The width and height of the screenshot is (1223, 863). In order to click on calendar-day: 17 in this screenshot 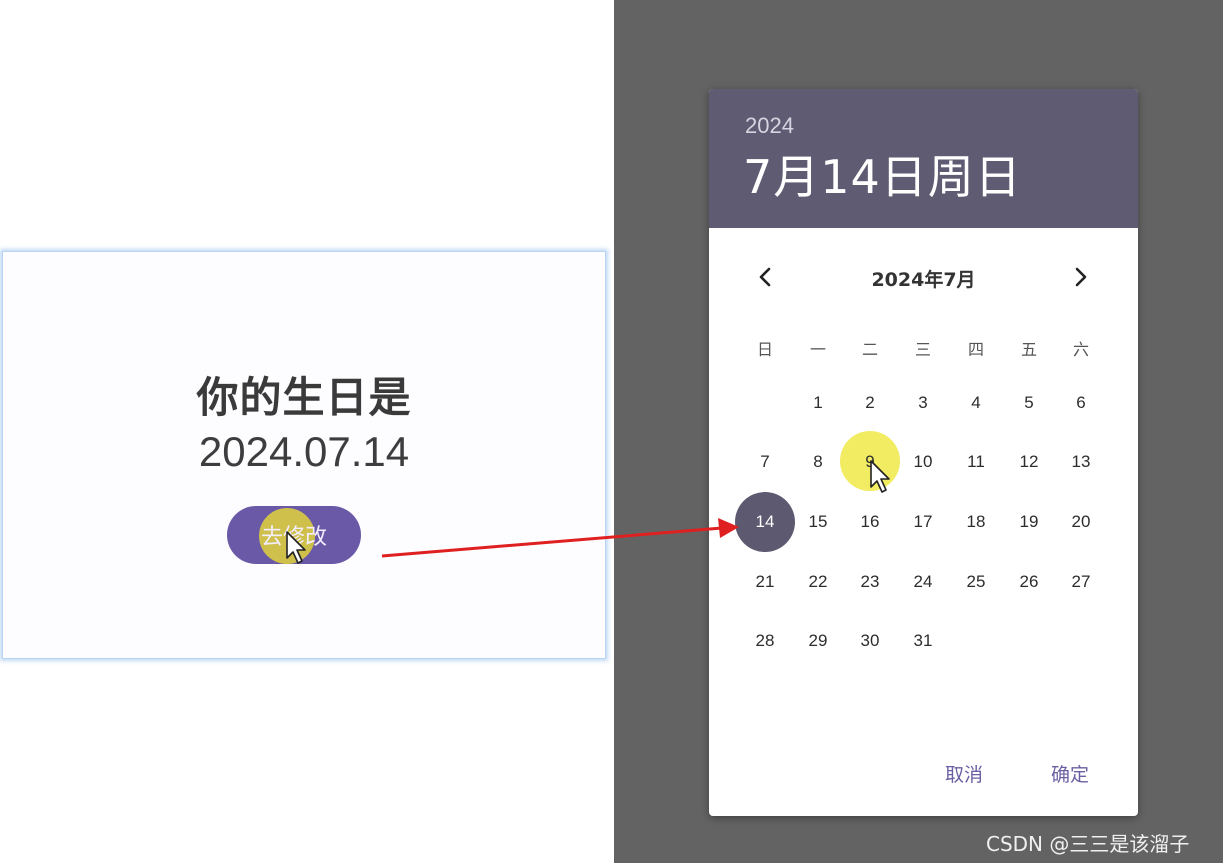, I will do `click(923, 522)`.